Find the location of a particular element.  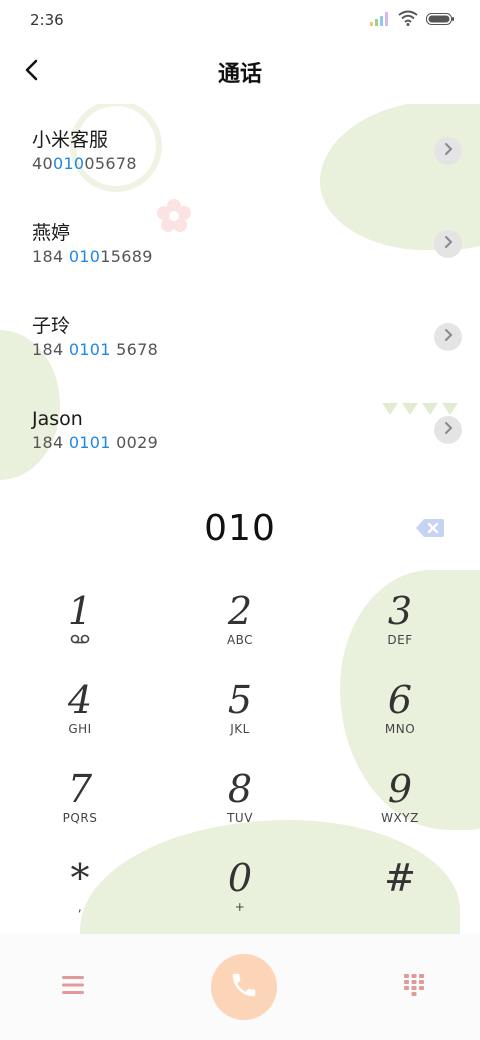

key-letters: ABC is located at coordinates (240, 639).